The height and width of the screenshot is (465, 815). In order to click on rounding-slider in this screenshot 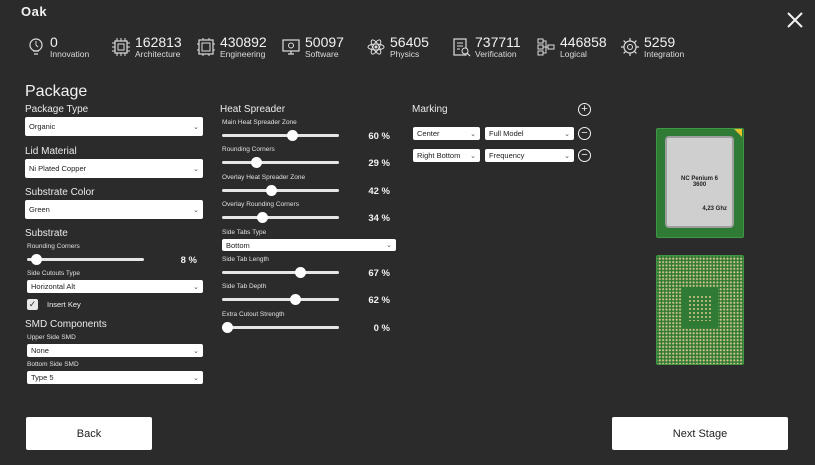, I will do `click(280, 162)`.